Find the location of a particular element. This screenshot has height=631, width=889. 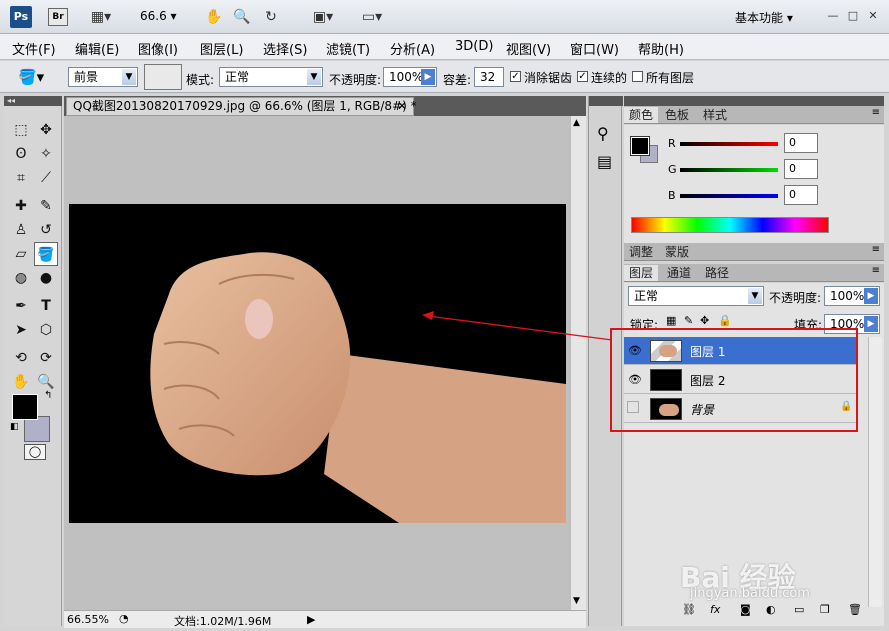

lock-position-icon: ✥ is located at coordinates (704, 320).